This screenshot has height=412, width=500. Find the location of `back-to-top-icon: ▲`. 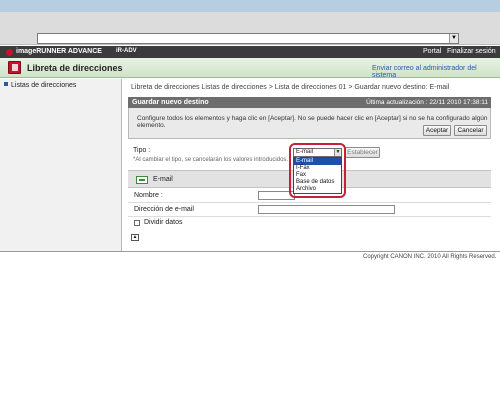

back-to-top-icon: ▲ is located at coordinates (135, 237).